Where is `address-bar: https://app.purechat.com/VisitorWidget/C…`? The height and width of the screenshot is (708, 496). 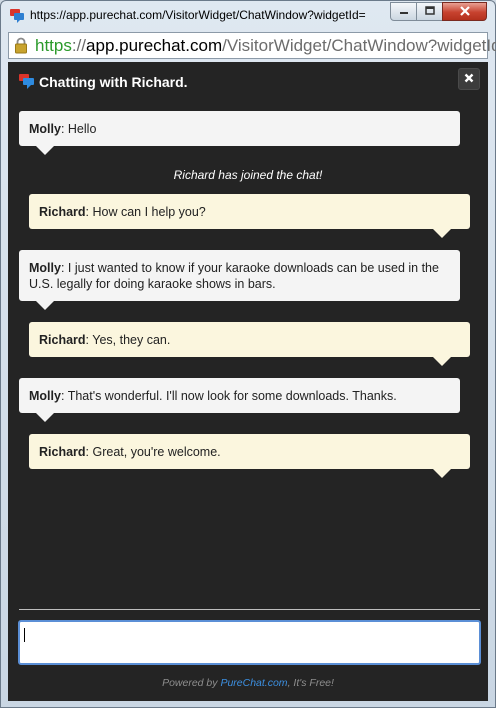 address-bar: https://app.purechat.com/VisitorWidget/C… is located at coordinates (252, 45).